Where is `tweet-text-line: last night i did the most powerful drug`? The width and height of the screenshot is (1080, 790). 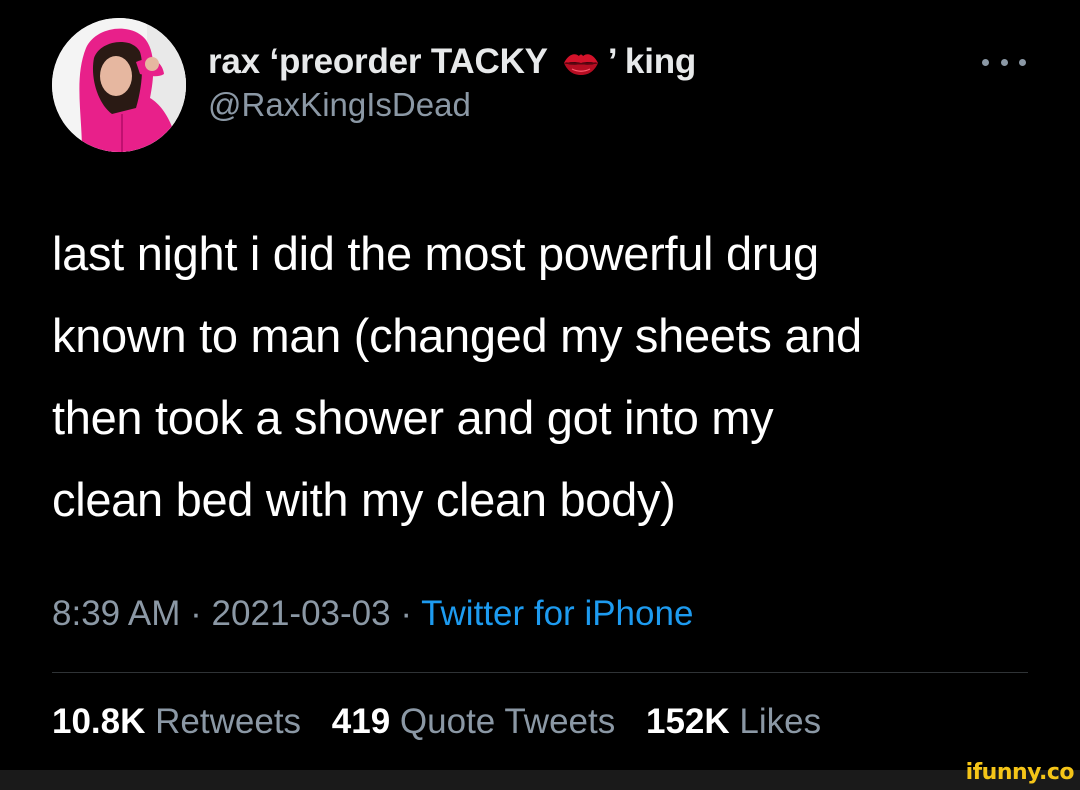 tweet-text-line: last night i did the most powerful drug is located at coordinates (435, 253).